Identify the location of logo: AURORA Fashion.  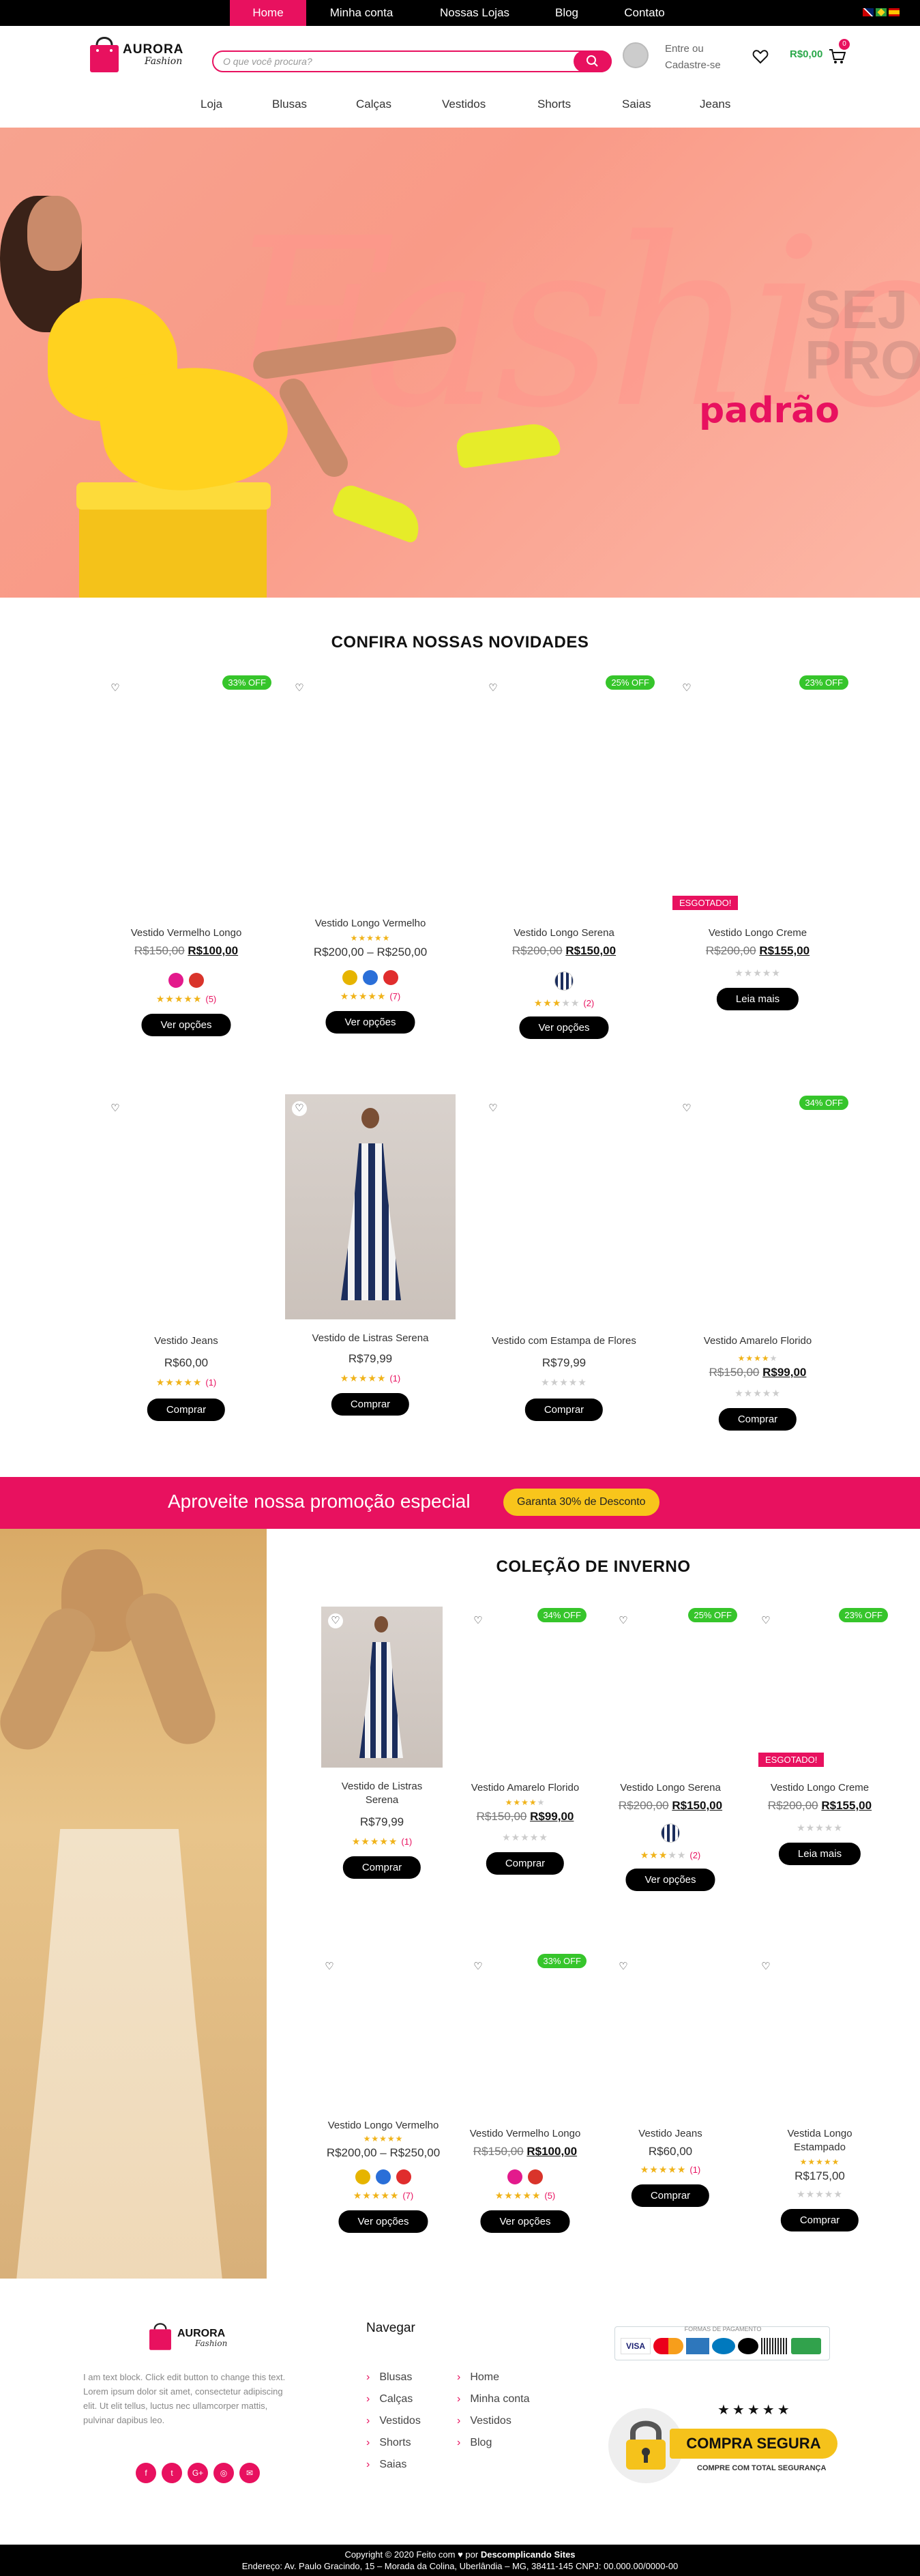
(139, 55).